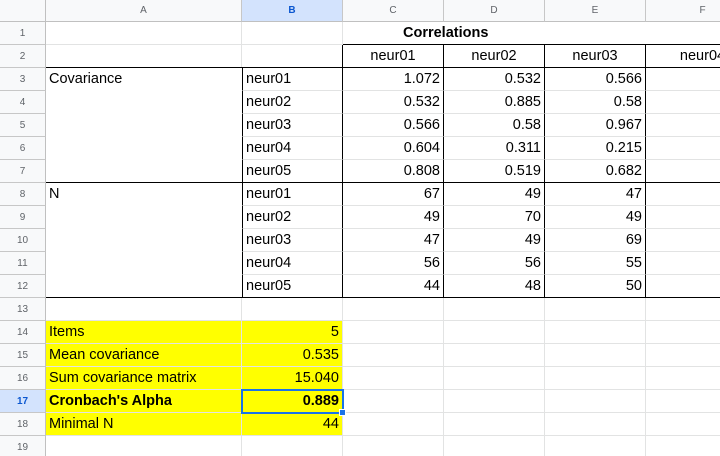 The image size is (720, 456). I want to click on row-header-9: 9, so click(23, 217).